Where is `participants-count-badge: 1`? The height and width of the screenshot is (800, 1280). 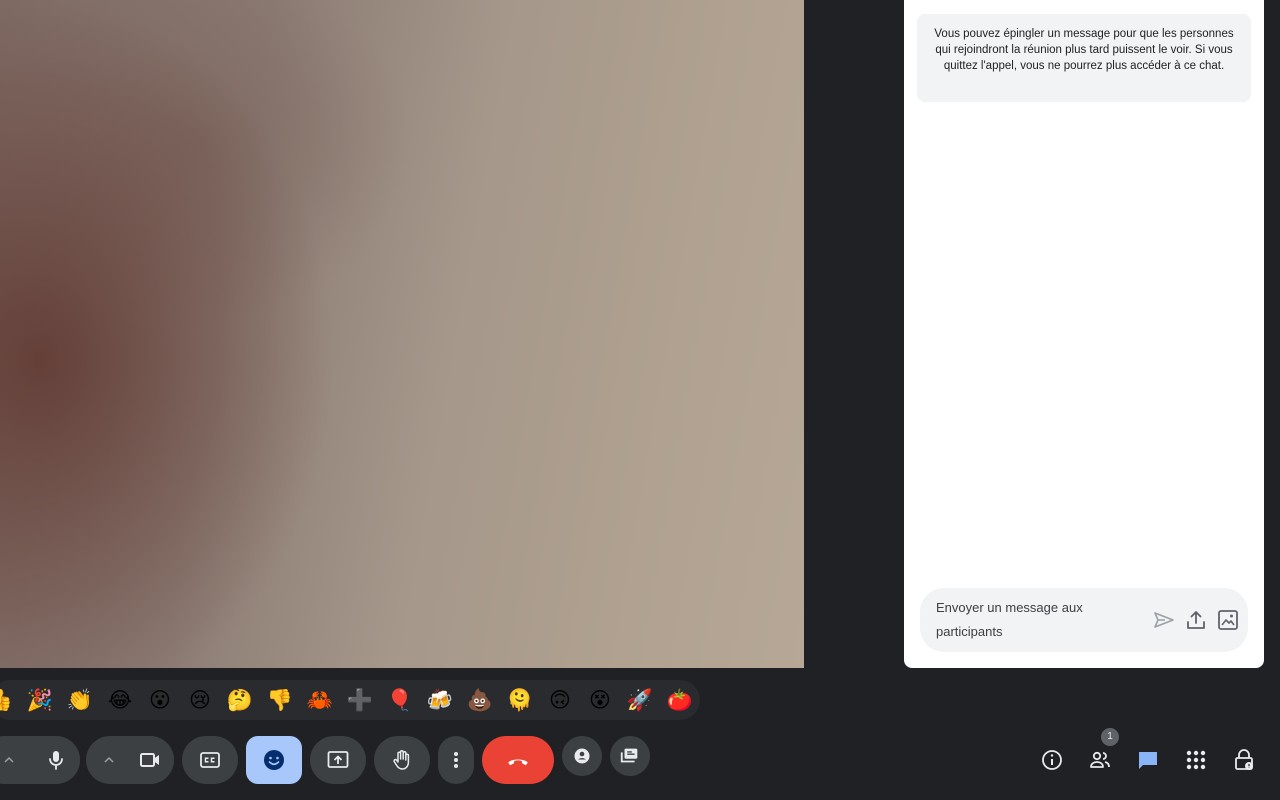
participants-count-badge: 1 is located at coordinates (1110, 737).